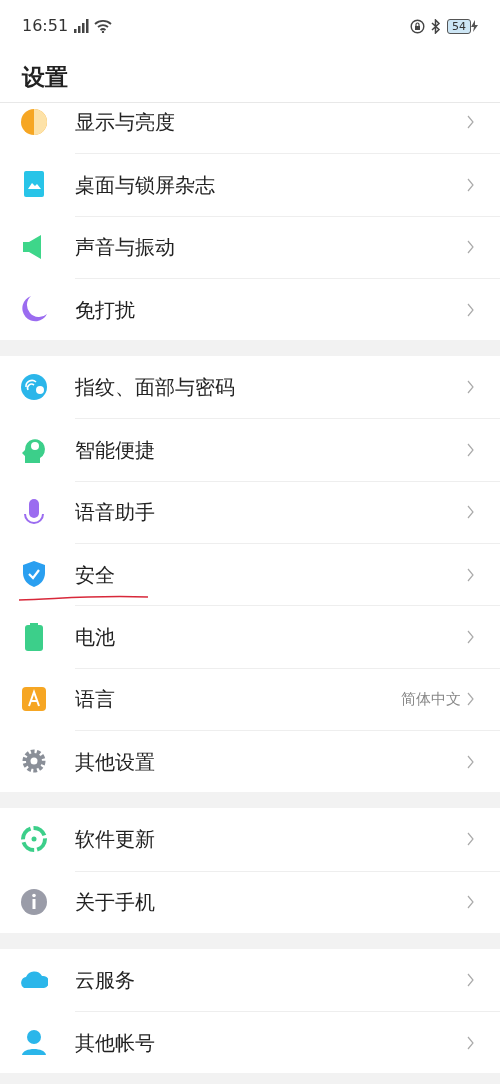 Image resolution: width=500 pixels, height=1084 pixels. What do you see at coordinates (115, 451) in the screenshot?
I see `item-label: 智能便捷` at bounding box center [115, 451].